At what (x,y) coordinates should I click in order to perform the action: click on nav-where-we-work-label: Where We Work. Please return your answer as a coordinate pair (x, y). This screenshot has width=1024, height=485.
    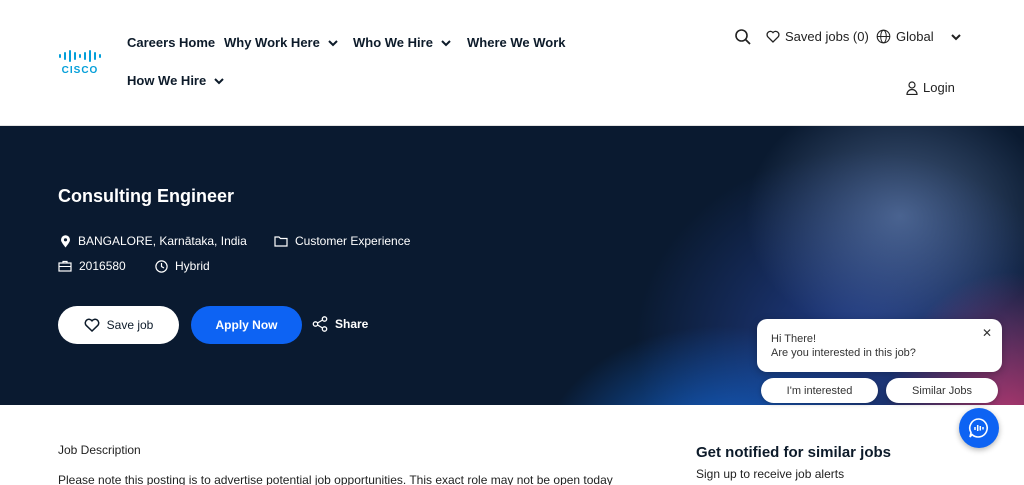
    Looking at the image, I should click on (516, 42).